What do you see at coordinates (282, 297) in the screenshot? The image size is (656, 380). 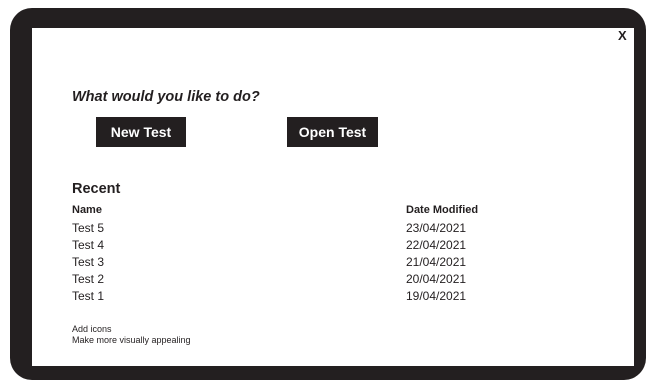 I see `recent-row: Test 1 19/04/2021` at bounding box center [282, 297].